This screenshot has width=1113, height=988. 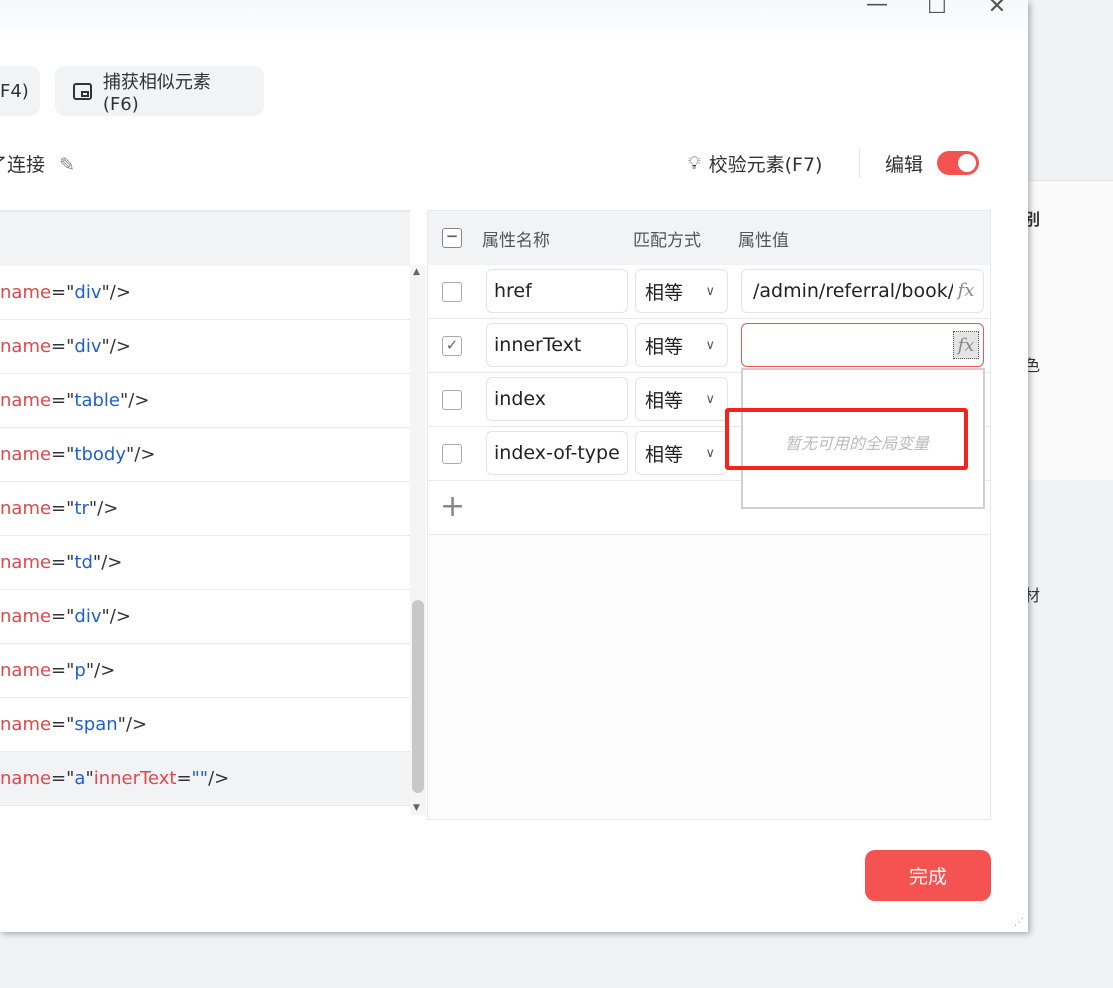 What do you see at coordinates (205, 509) in the screenshot?
I see `tree-node: name =" tr " />` at bounding box center [205, 509].